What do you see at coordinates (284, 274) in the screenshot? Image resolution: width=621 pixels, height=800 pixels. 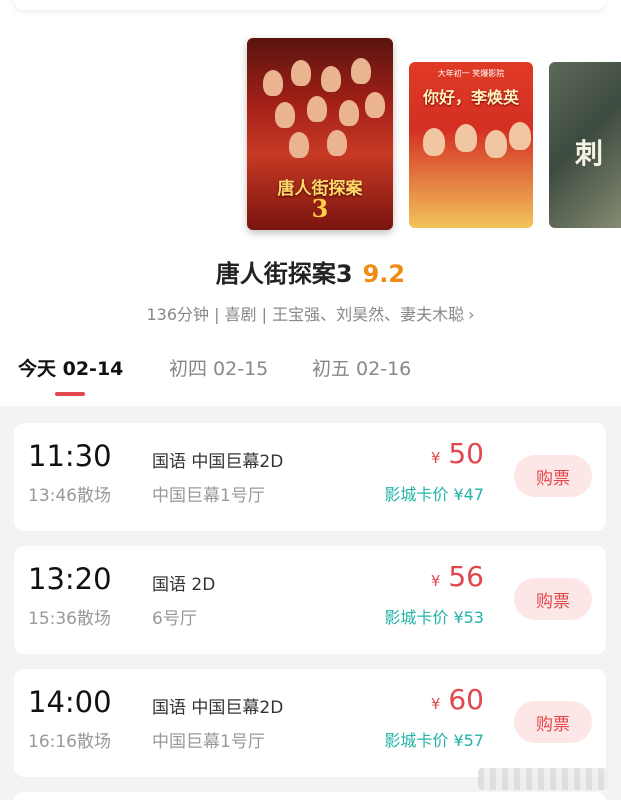 I see `movie-title: 唐人街探案3` at bounding box center [284, 274].